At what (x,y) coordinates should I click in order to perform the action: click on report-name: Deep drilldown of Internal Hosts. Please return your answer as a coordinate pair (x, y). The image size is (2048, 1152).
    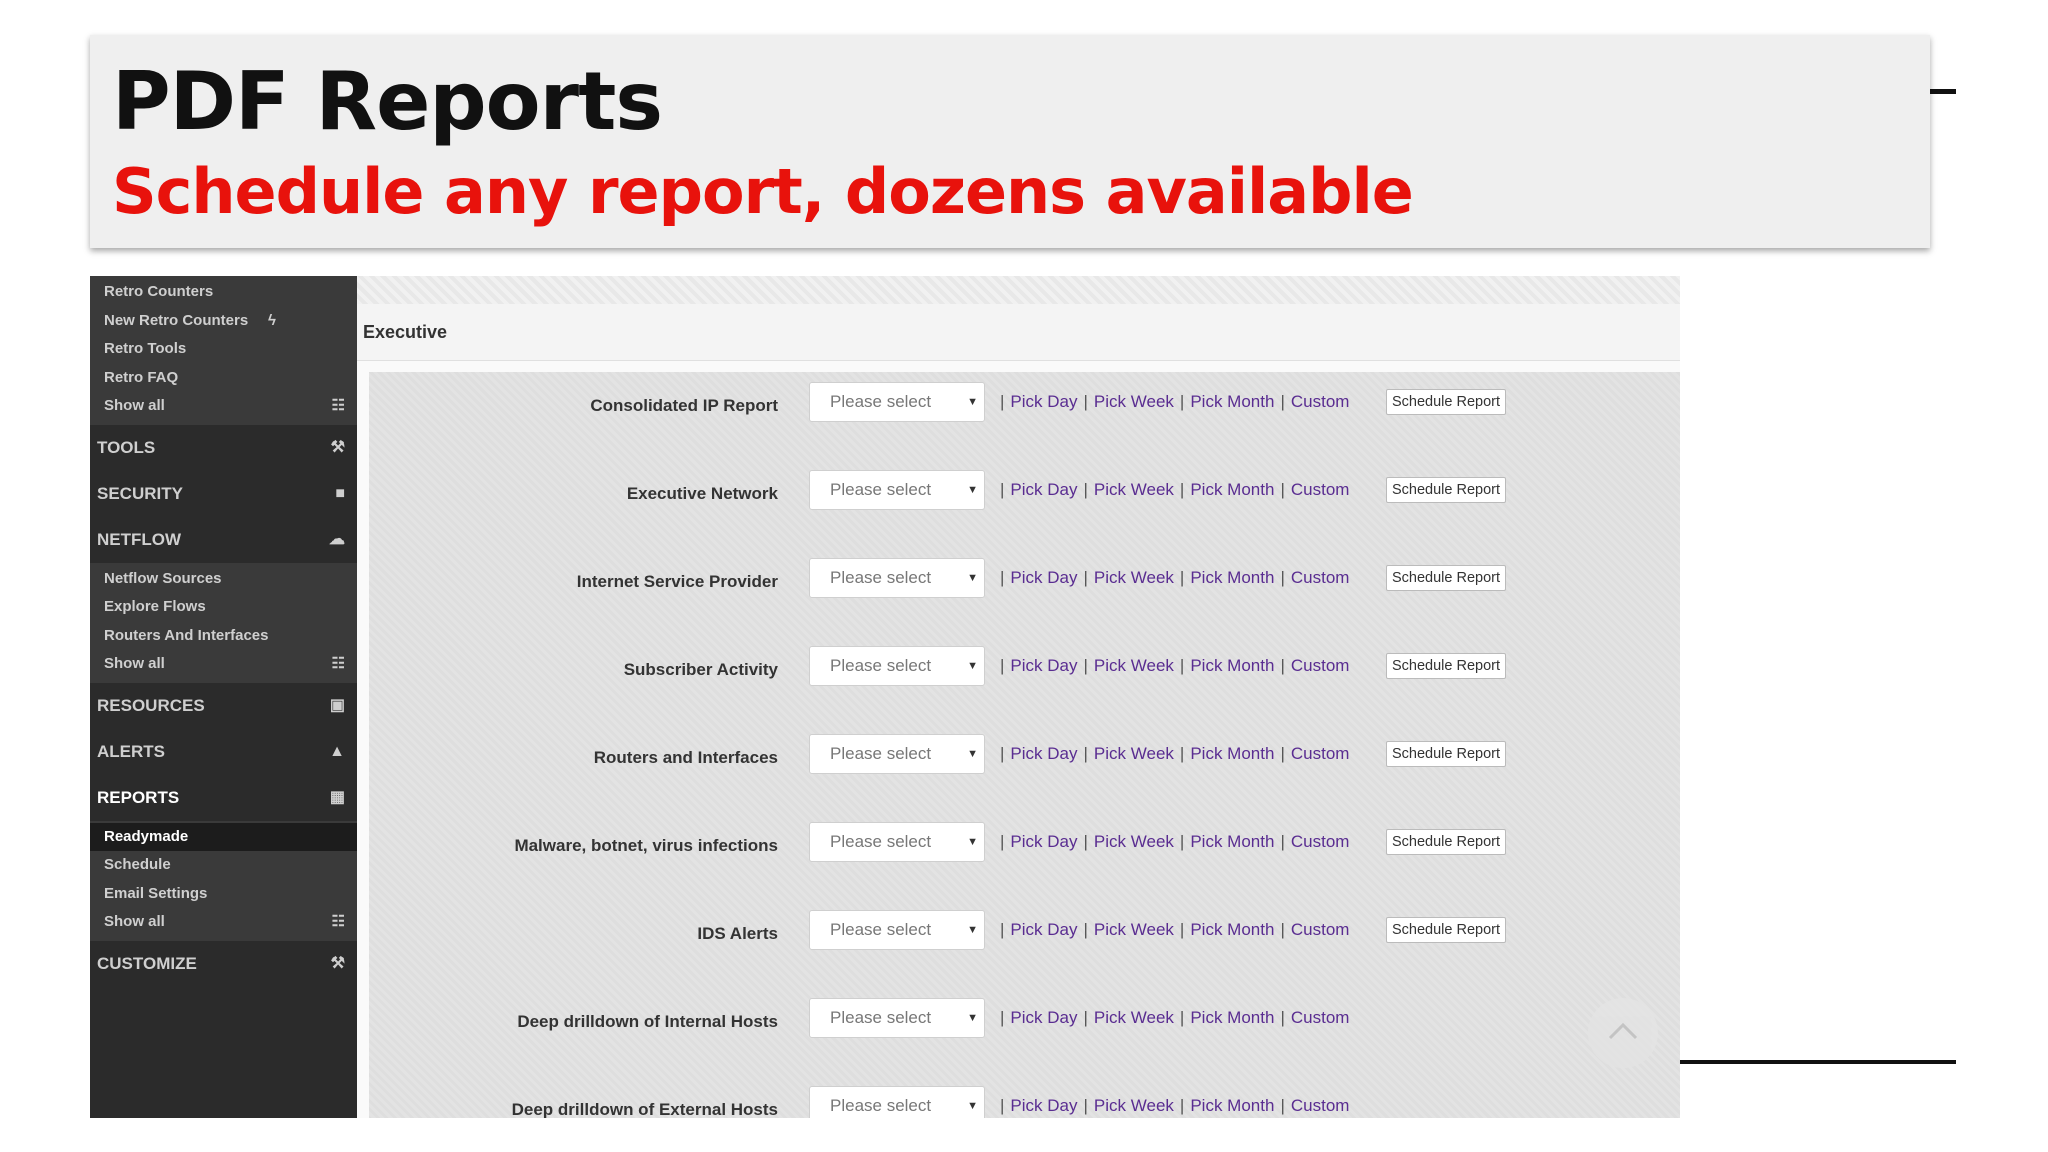
    Looking at the image, I should click on (647, 1021).